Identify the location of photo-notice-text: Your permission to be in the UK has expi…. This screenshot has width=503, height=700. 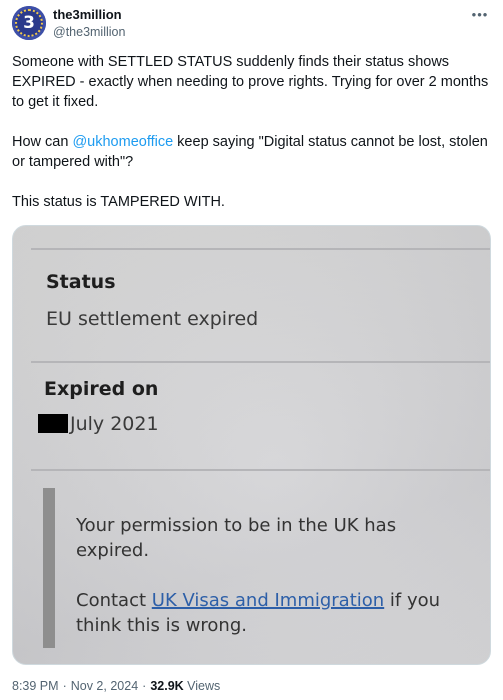
(236, 538).